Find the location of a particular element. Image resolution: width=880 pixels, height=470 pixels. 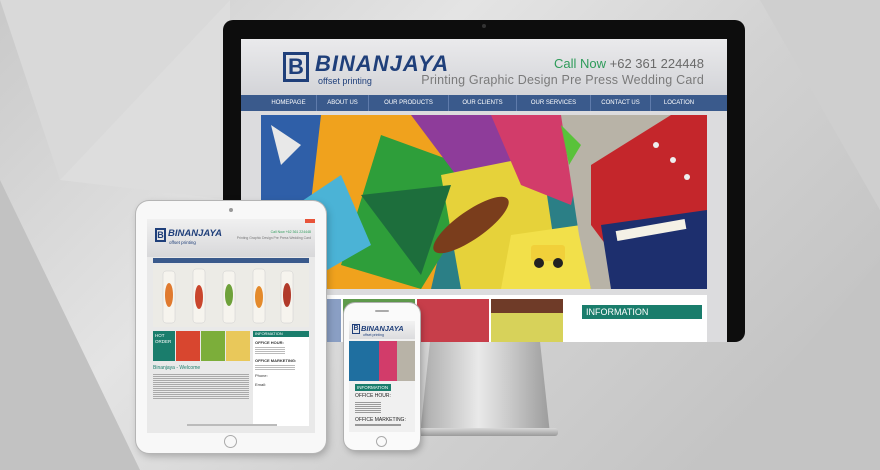

footer-text is located at coordinates (232, 425).